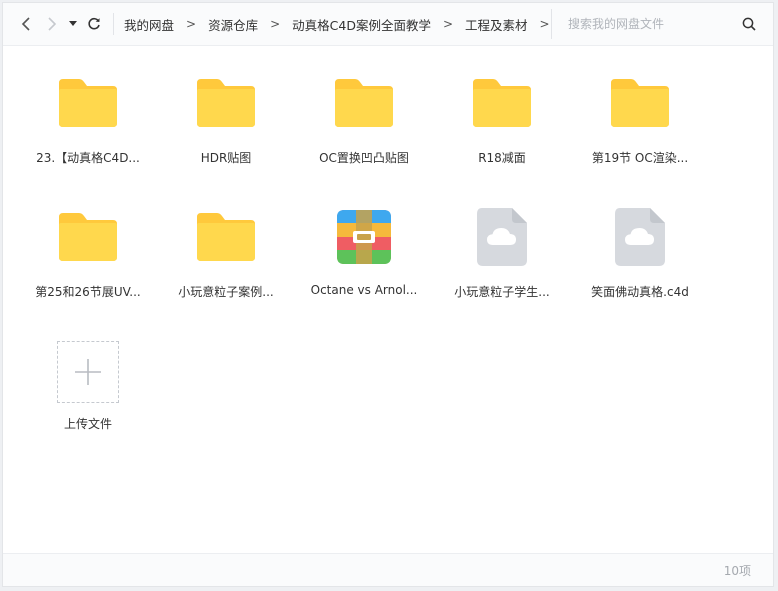 The height and width of the screenshot is (591, 778). I want to click on file-item-cloud-file: 笑面佛动真格.c4d, so click(640, 260).